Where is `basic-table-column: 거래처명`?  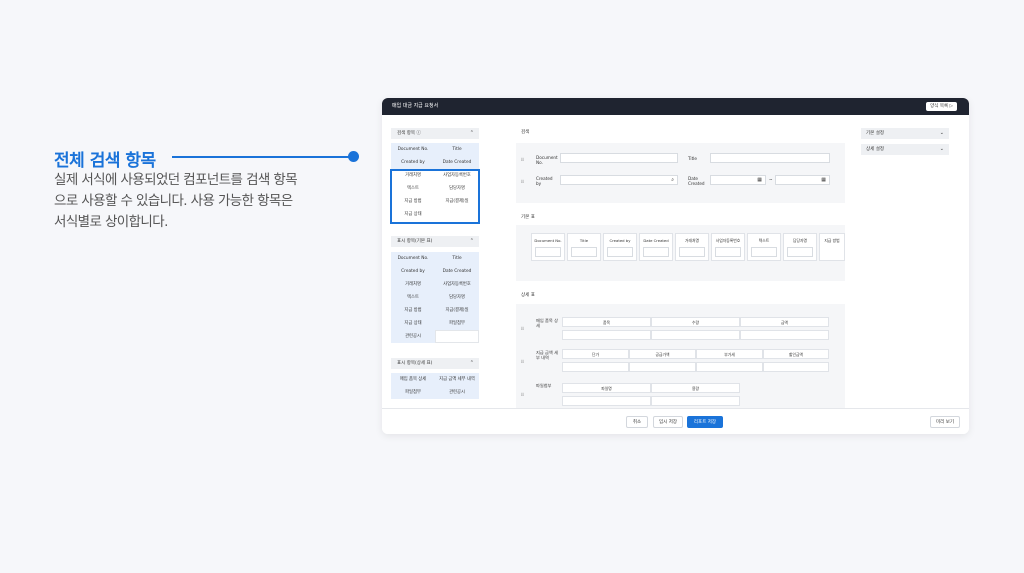
basic-table-column: 거래처명 is located at coordinates (692, 247).